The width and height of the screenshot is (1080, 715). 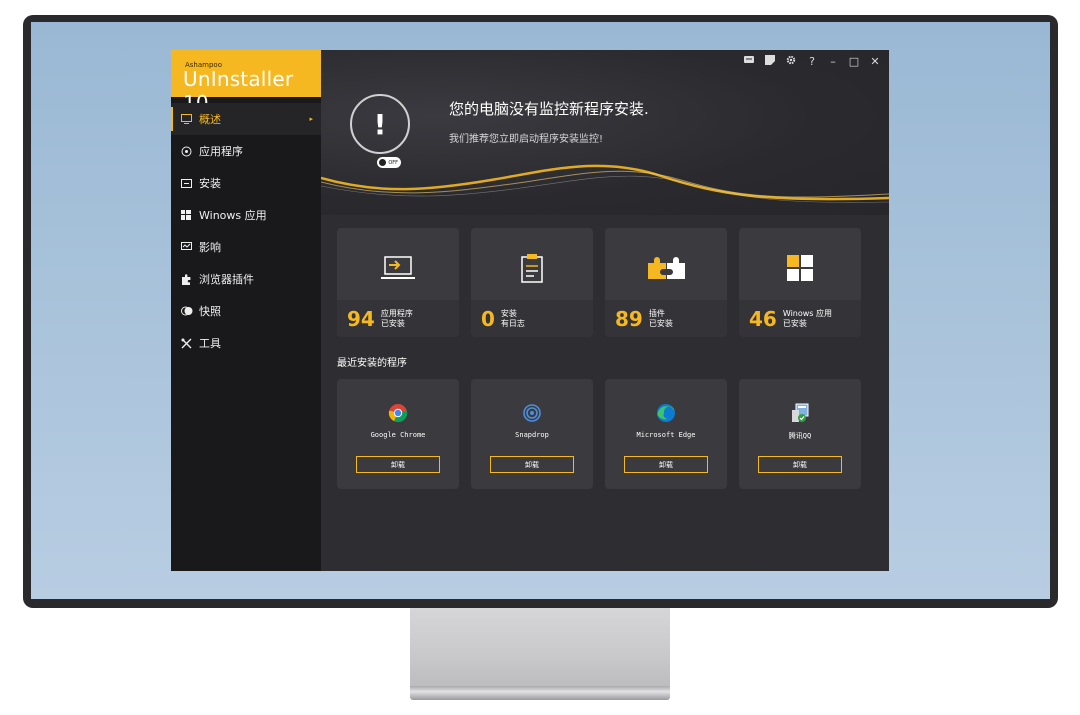 I want to click on impact-icon, so click(x=190, y=247).